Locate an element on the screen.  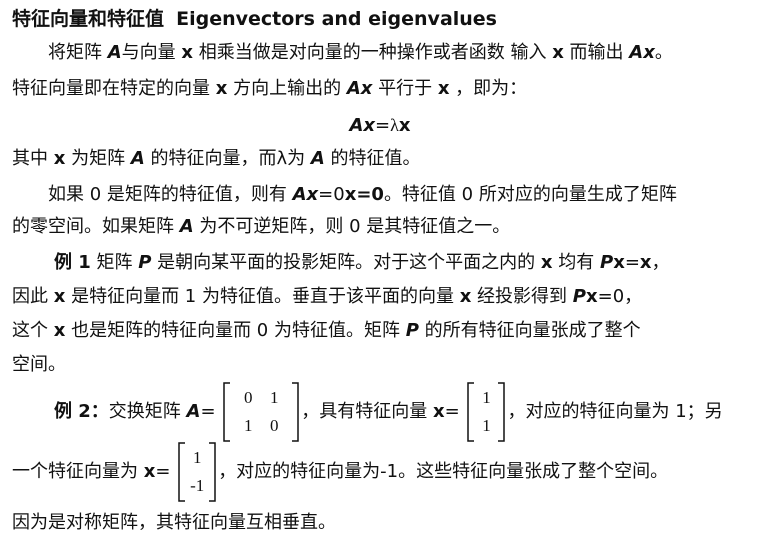
ex2-line3: 因为是对称矩阵，其特征向量互相垂直。 is located at coordinates (174, 523).